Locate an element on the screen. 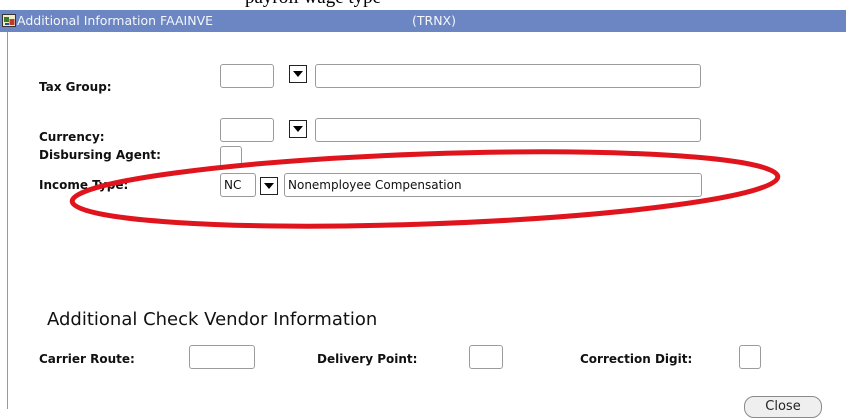  currency-code-input is located at coordinates (247, 130).